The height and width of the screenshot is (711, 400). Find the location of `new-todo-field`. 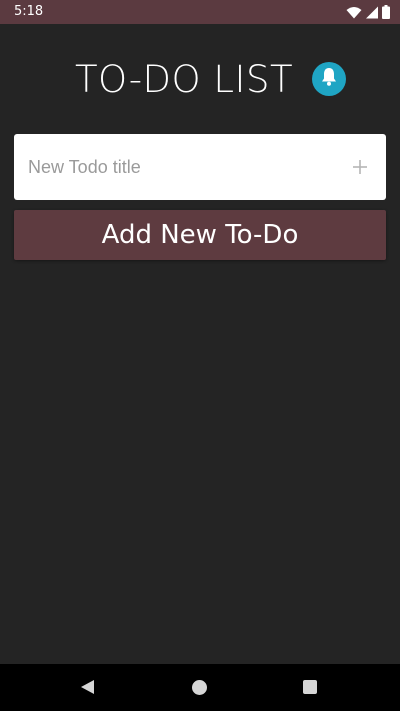

new-todo-field is located at coordinates (200, 167).